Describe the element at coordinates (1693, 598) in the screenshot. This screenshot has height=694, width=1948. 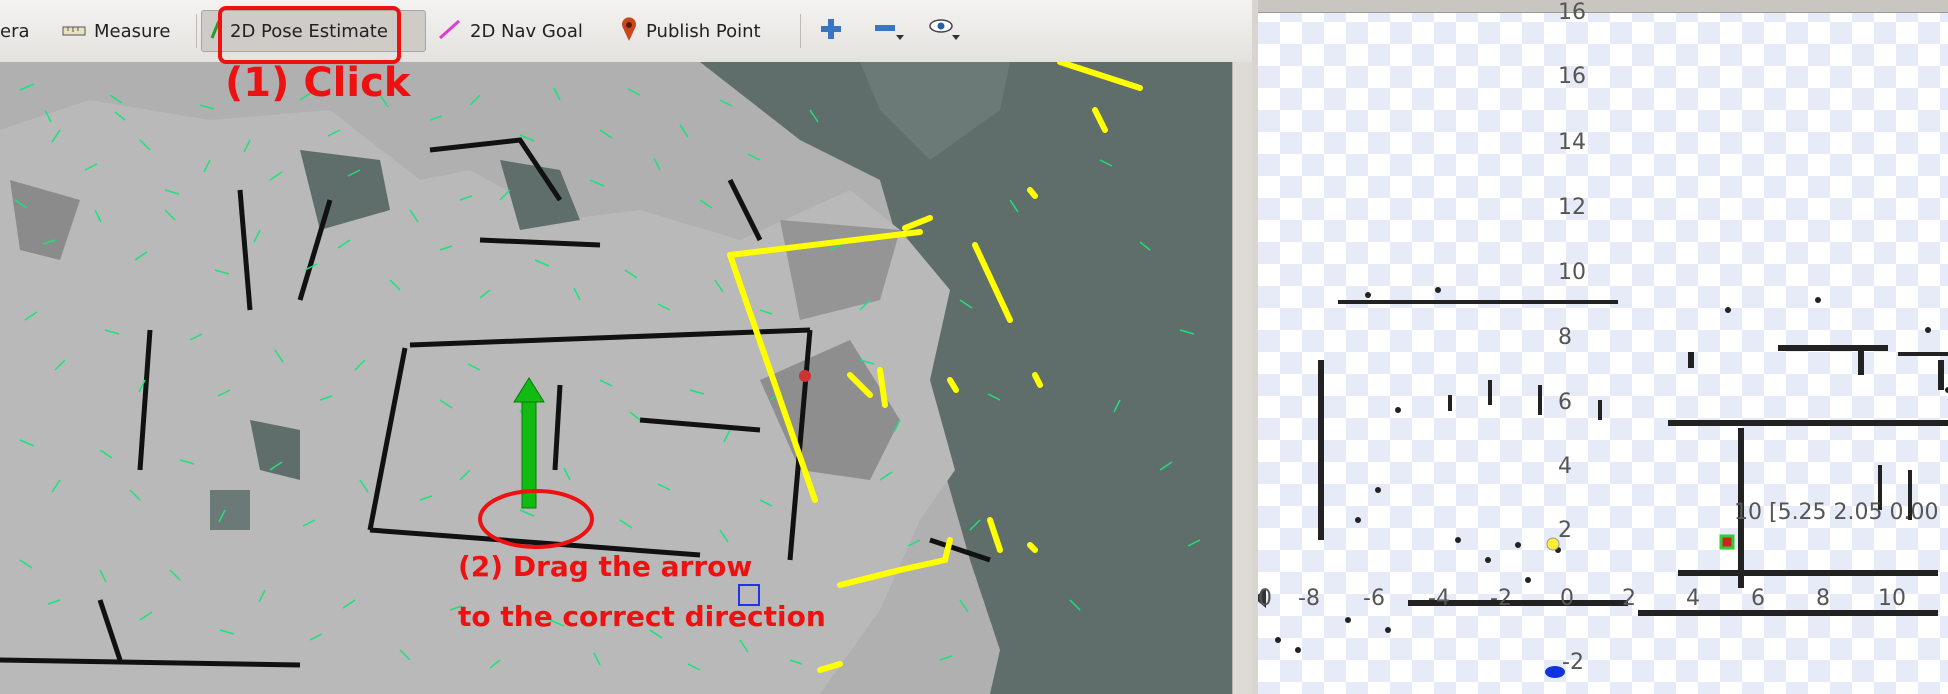
I see `x-tick-label: 4` at that location.